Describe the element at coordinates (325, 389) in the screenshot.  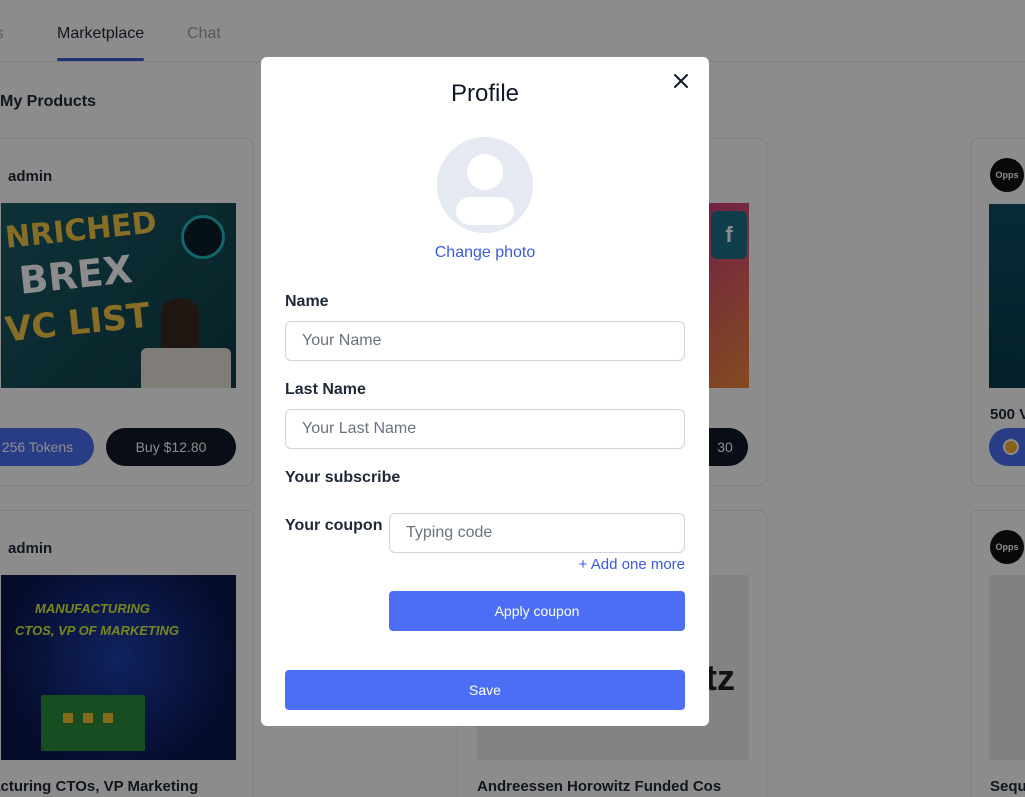
I see `last-name-label: Last Name` at that location.